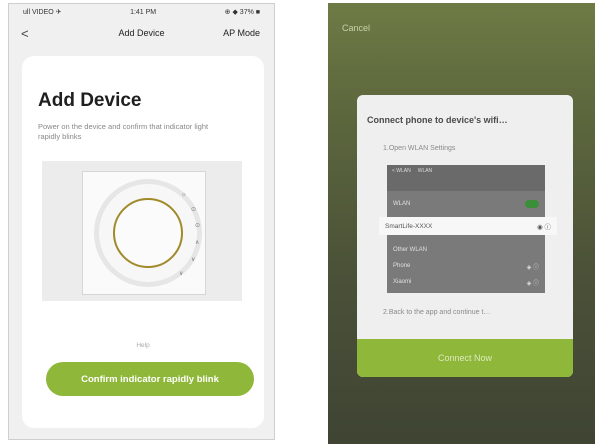  I want to click on help-link: Help, so click(143, 345).